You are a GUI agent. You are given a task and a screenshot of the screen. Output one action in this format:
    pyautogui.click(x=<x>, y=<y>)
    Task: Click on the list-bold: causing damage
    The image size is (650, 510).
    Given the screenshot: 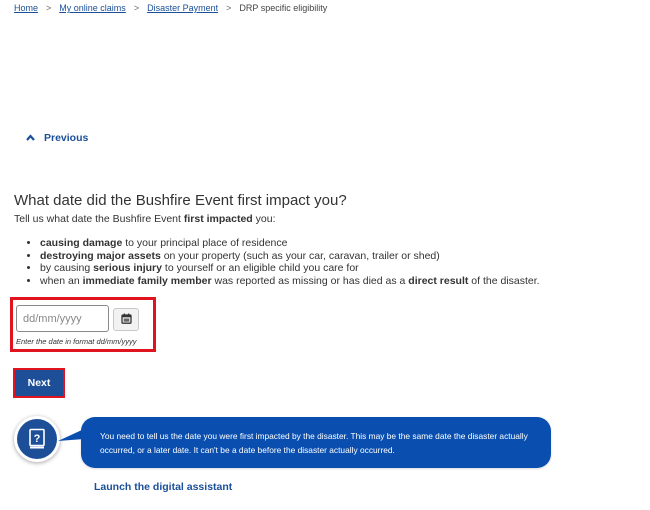 What is the action you would take?
    pyautogui.click(x=81, y=243)
    